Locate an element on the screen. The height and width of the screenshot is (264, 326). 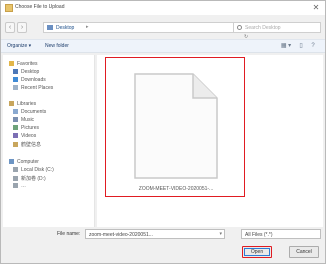
nav-item-cjk-folder: 鹤壁信息 is located at coordinates (27, 145).